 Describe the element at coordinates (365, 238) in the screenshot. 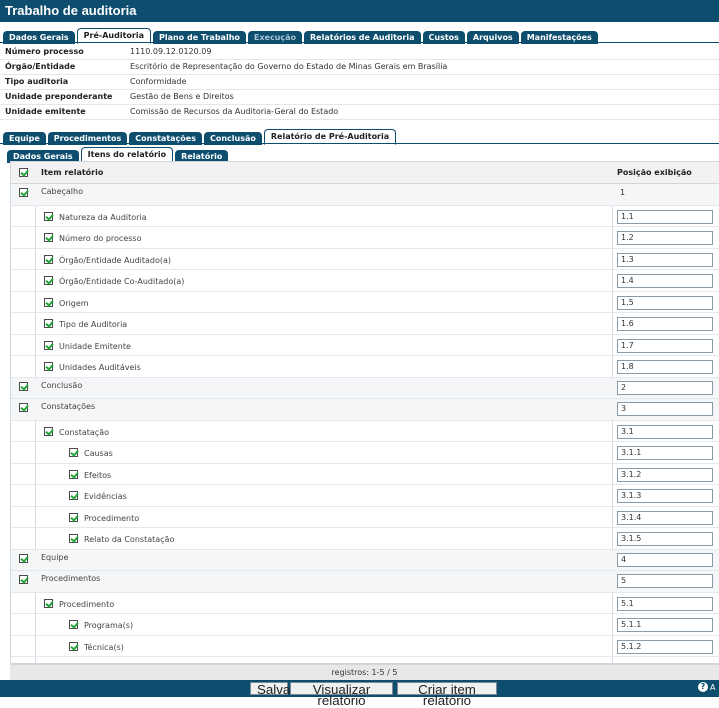

I see `table-row: Número do processo 1.2` at that location.